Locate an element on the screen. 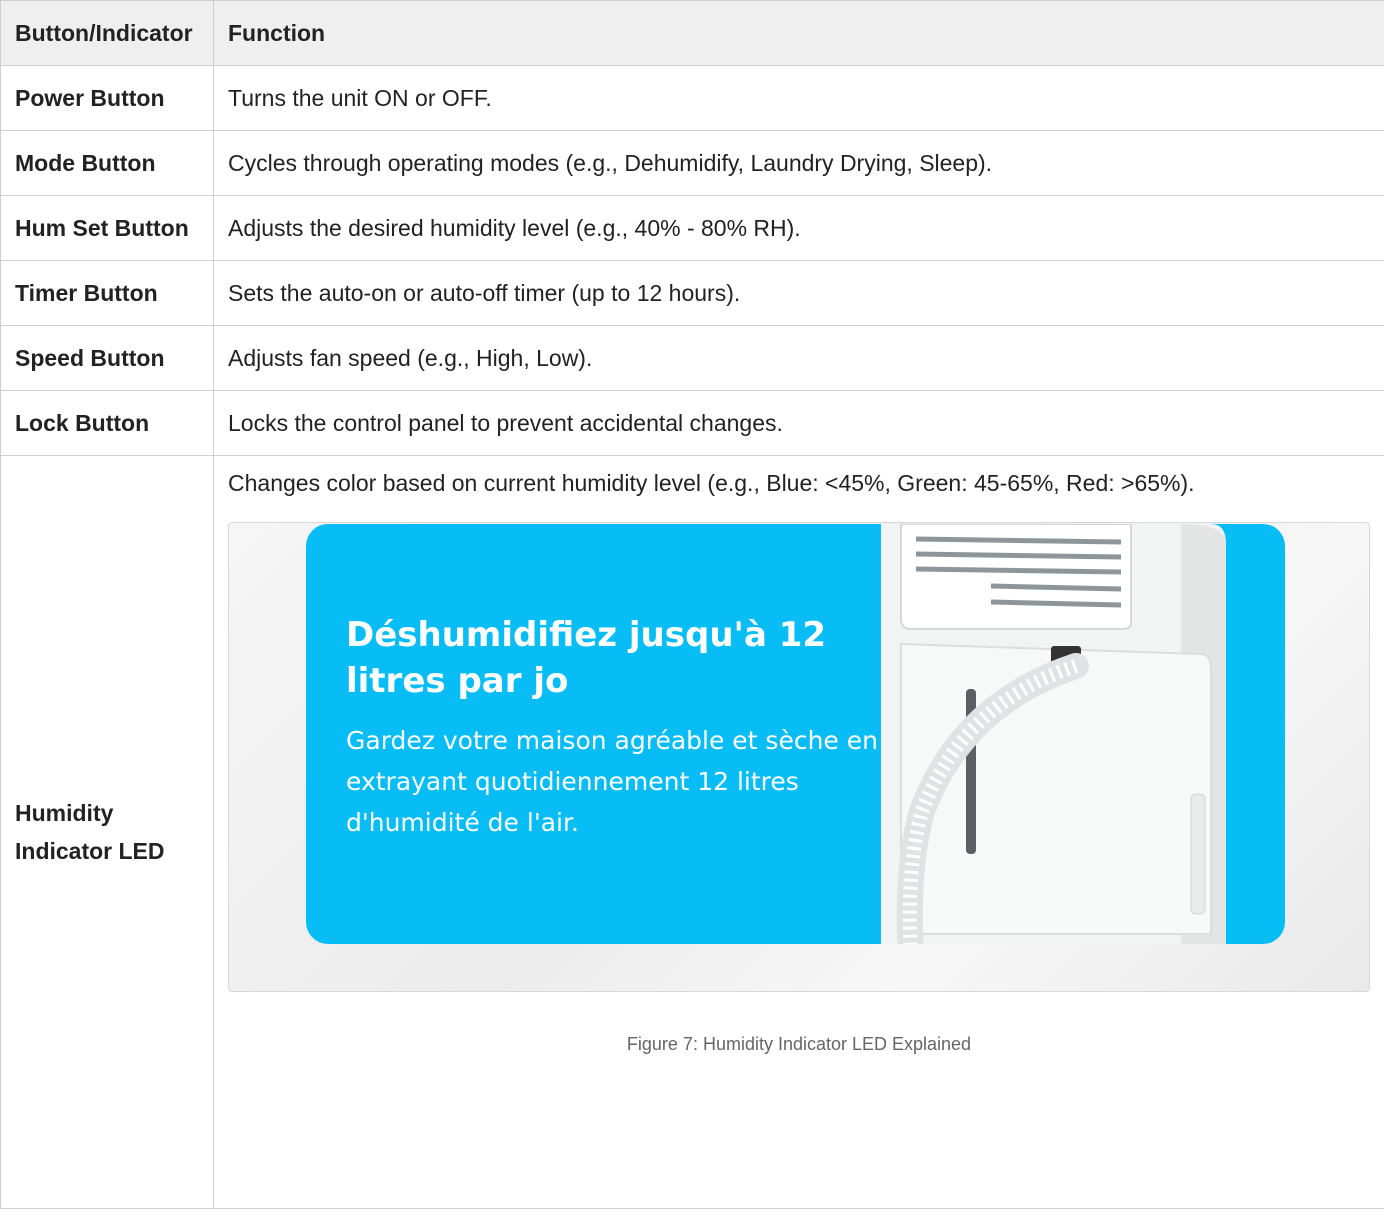  row-function: Turns the unit ON or OFF. is located at coordinates (798, 98).